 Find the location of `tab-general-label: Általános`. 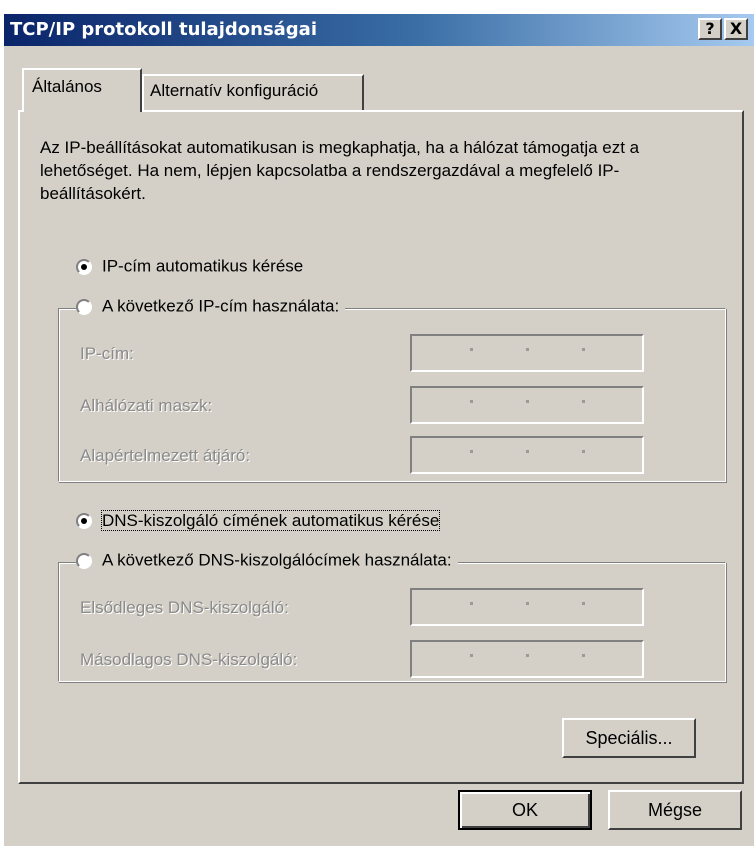

tab-general-label: Általános is located at coordinates (67, 86).